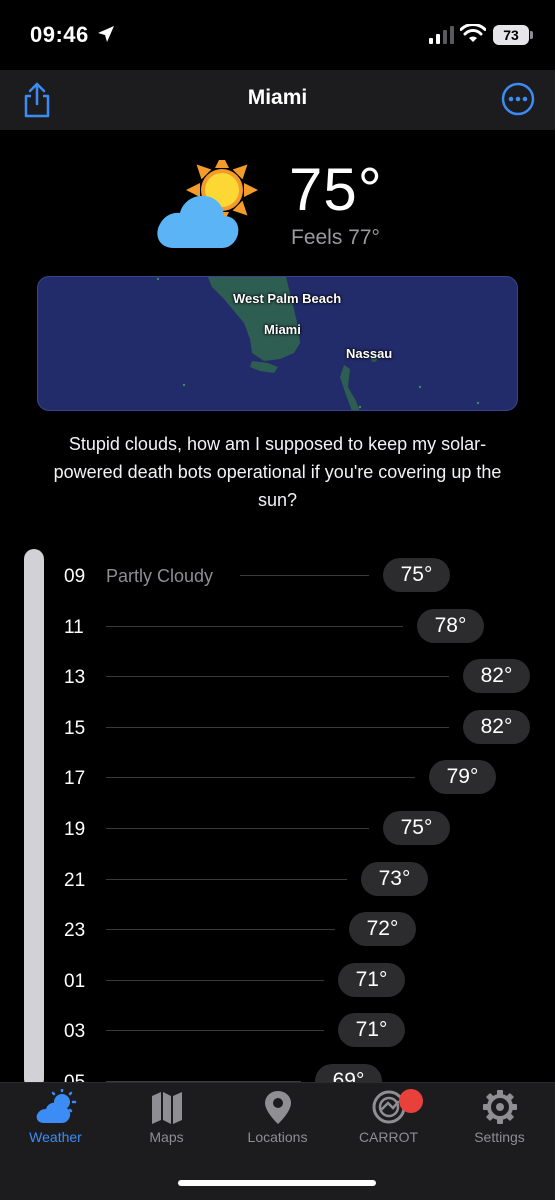 The height and width of the screenshot is (1200, 555). What do you see at coordinates (75, 677) in the screenshot?
I see `hour-label: 13` at bounding box center [75, 677].